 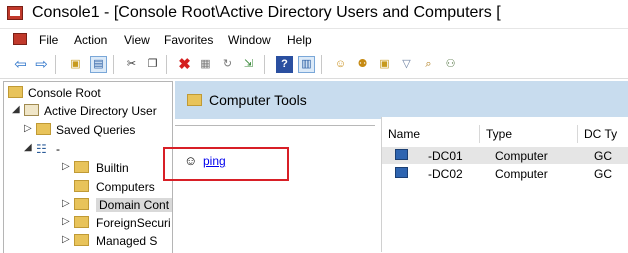 What do you see at coordinates (314, 40) in the screenshot?
I see `menu-bar: File Action View Favorites Window Help` at bounding box center [314, 40].